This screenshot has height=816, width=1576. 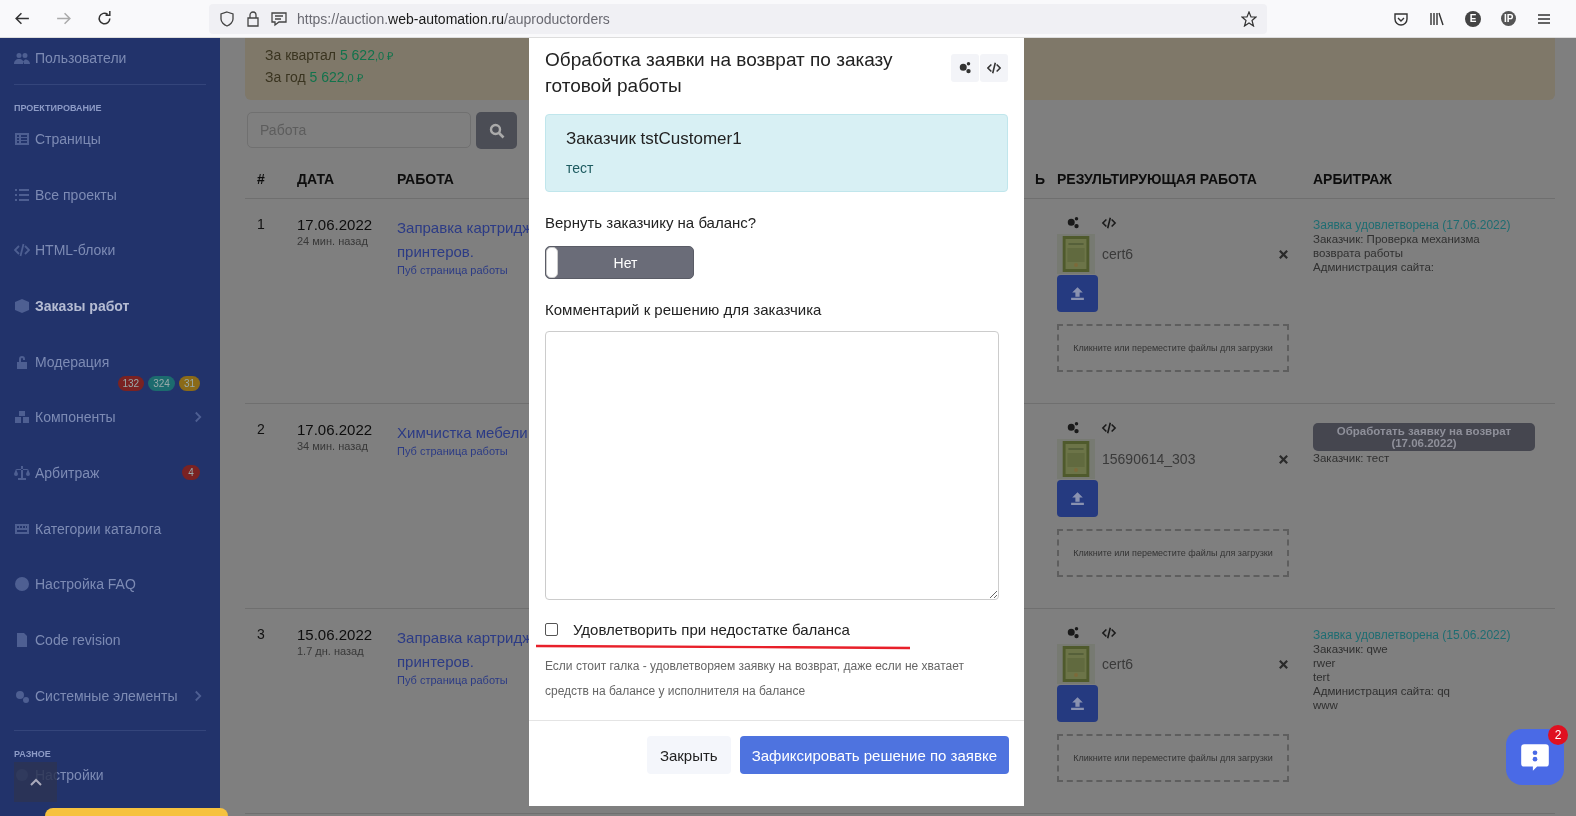 What do you see at coordinates (580, 168) in the screenshot?
I see `alert-text: тест` at bounding box center [580, 168].